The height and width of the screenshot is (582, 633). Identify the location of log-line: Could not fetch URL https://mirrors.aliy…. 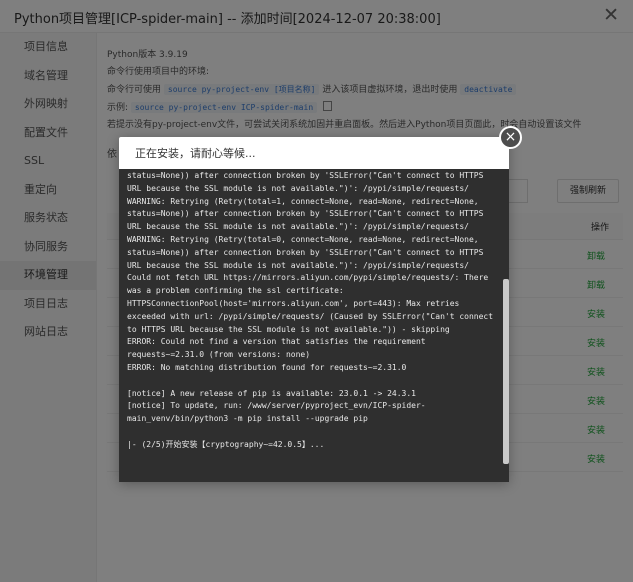
(312, 303).